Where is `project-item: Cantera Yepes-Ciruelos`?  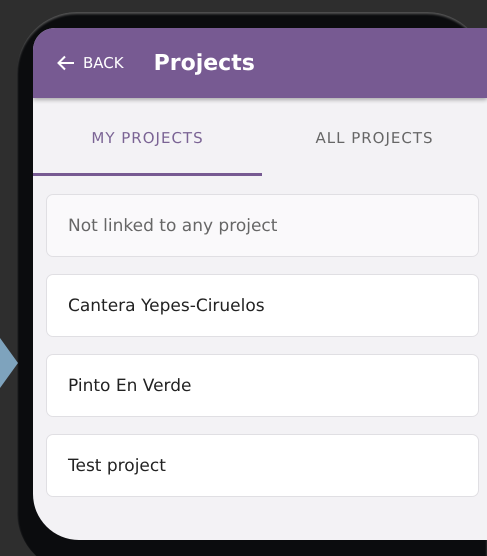
project-item: Cantera Yepes-Ciruelos is located at coordinates (262, 305).